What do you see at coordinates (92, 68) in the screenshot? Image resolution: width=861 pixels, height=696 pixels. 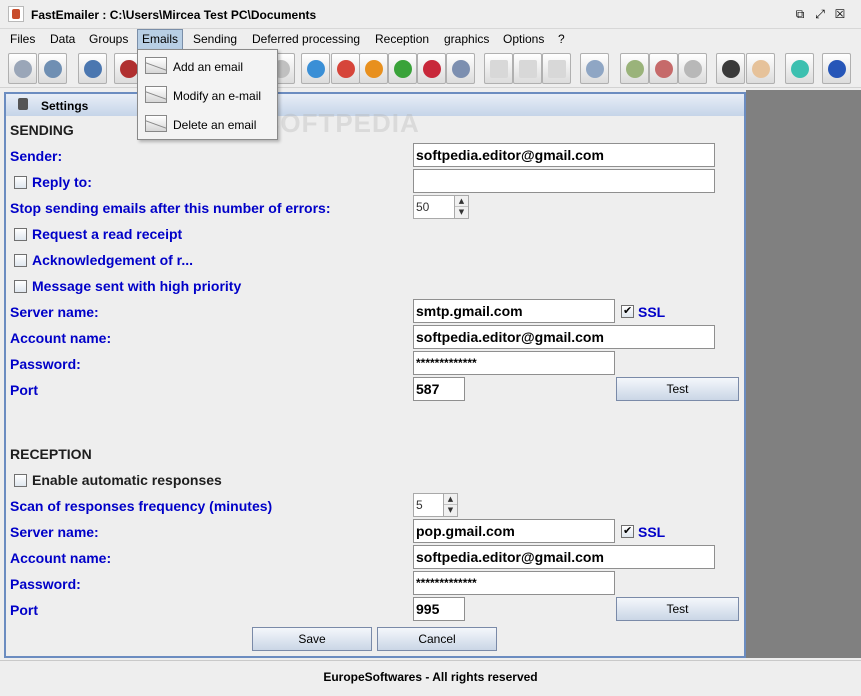 I see `back-button` at bounding box center [92, 68].